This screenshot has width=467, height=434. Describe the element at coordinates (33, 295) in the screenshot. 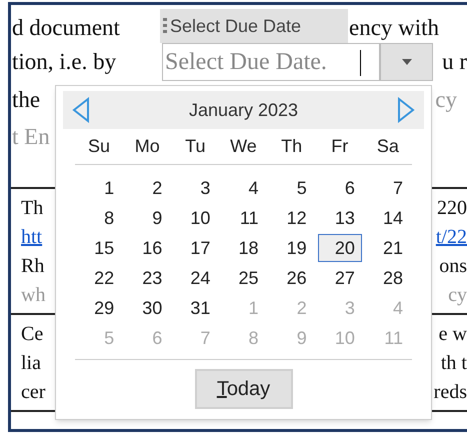

I see `body-text: wh` at that location.